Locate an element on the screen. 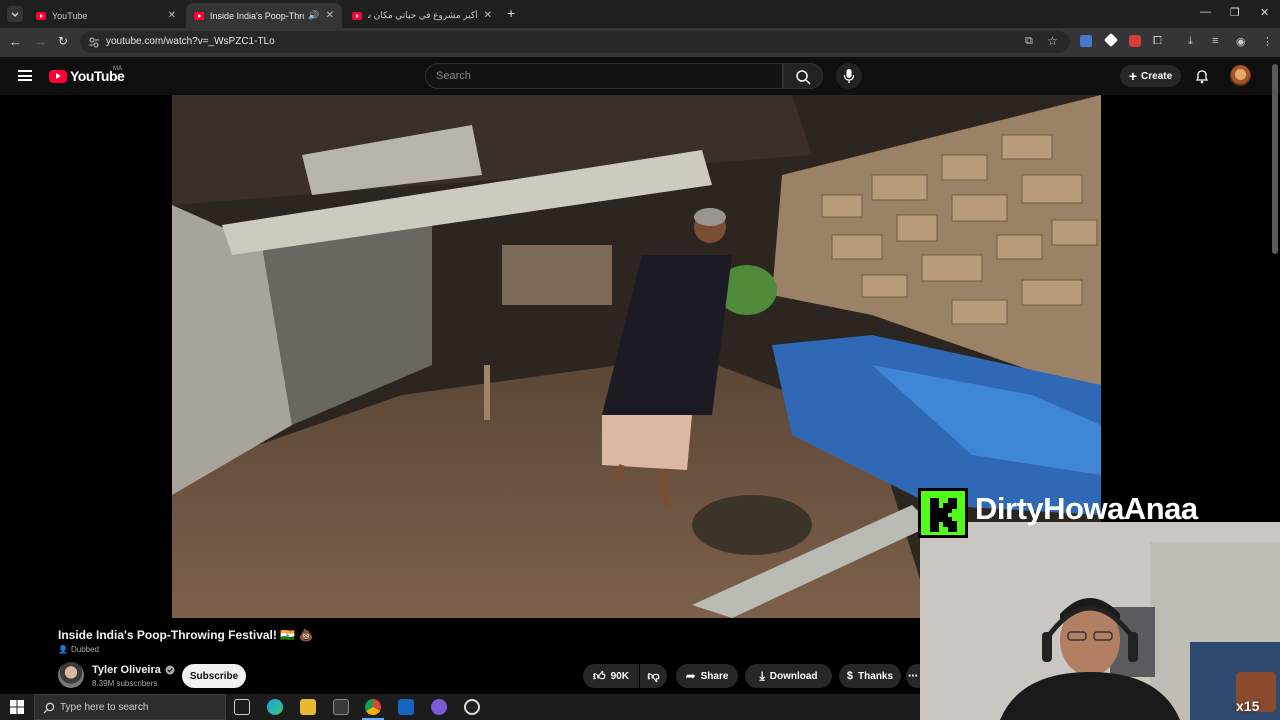  translate-extension-icon is located at coordinates (1086, 41).